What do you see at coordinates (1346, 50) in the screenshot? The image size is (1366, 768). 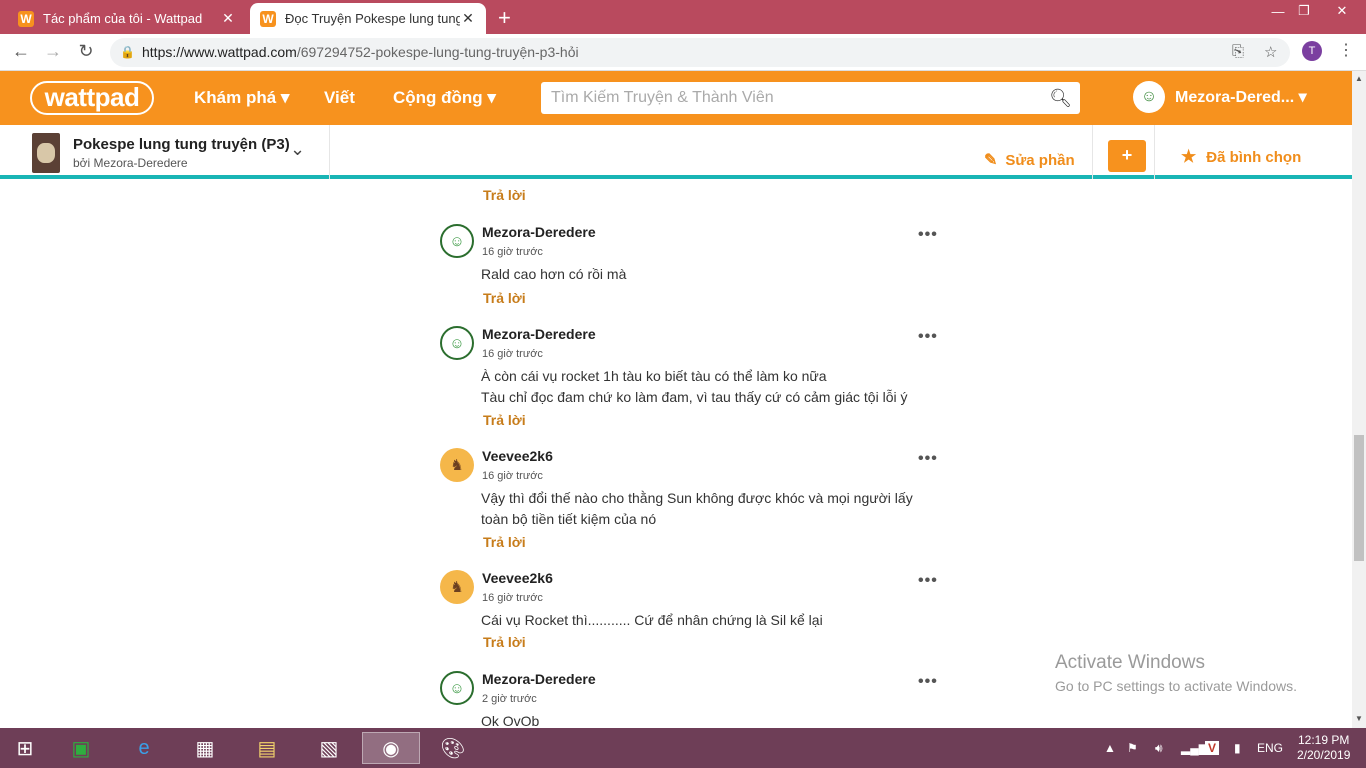 I see `browser-menu-icon: ⋮` at bounding box center [1346, 50].